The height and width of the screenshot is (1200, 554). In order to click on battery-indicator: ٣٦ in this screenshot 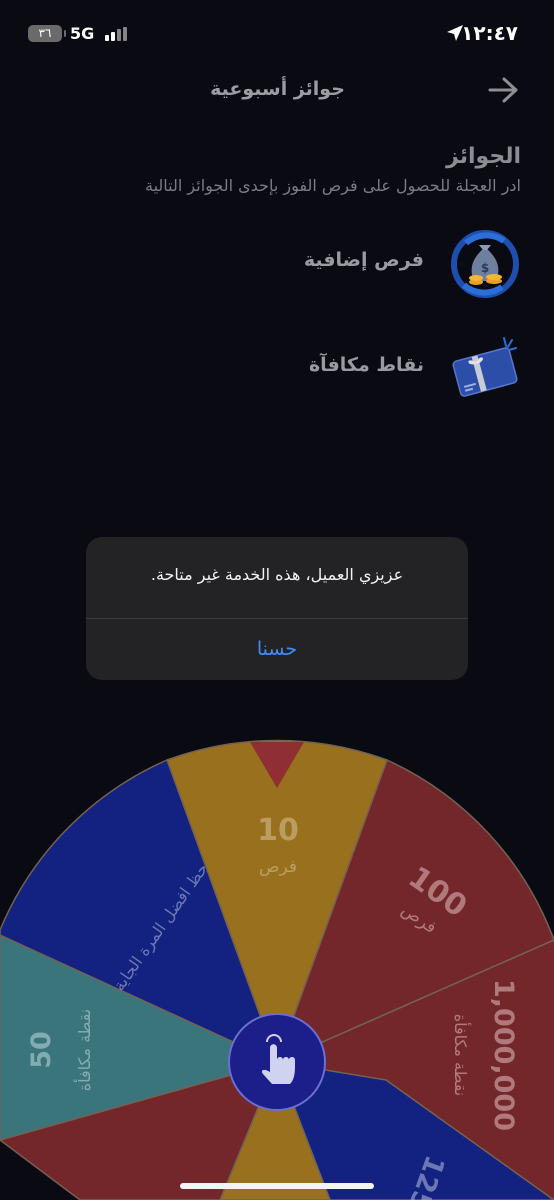, I will do `click(47, 33)`.